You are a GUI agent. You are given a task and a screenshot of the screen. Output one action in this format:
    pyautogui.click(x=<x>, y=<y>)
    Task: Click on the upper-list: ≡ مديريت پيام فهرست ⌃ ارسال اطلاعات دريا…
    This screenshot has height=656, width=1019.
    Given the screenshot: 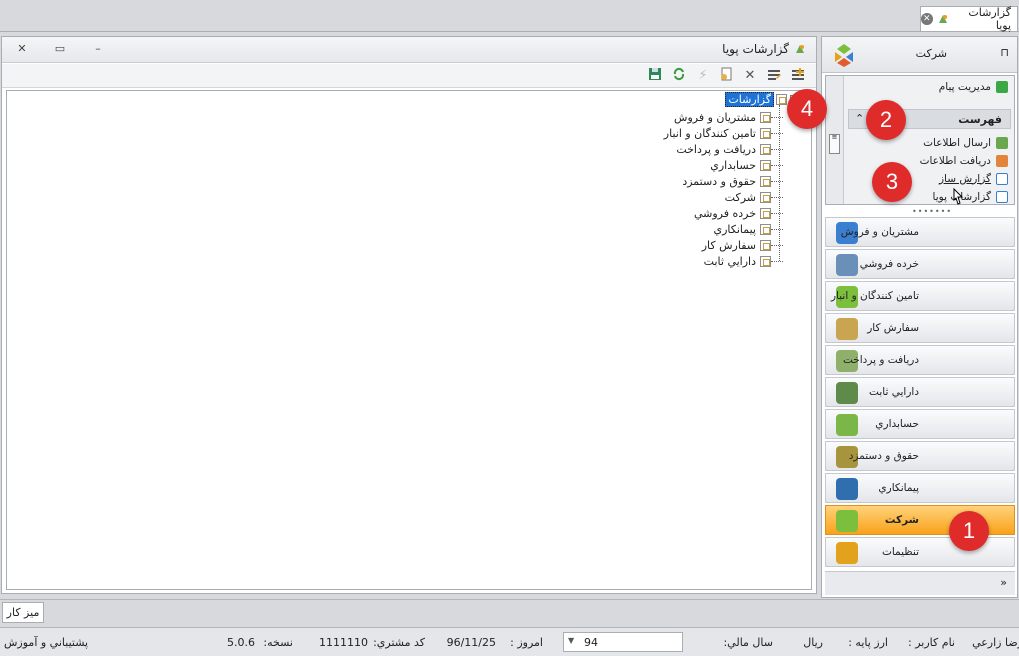 What is the action you would take?
    pyautogui.click(x=920, y=140)
    